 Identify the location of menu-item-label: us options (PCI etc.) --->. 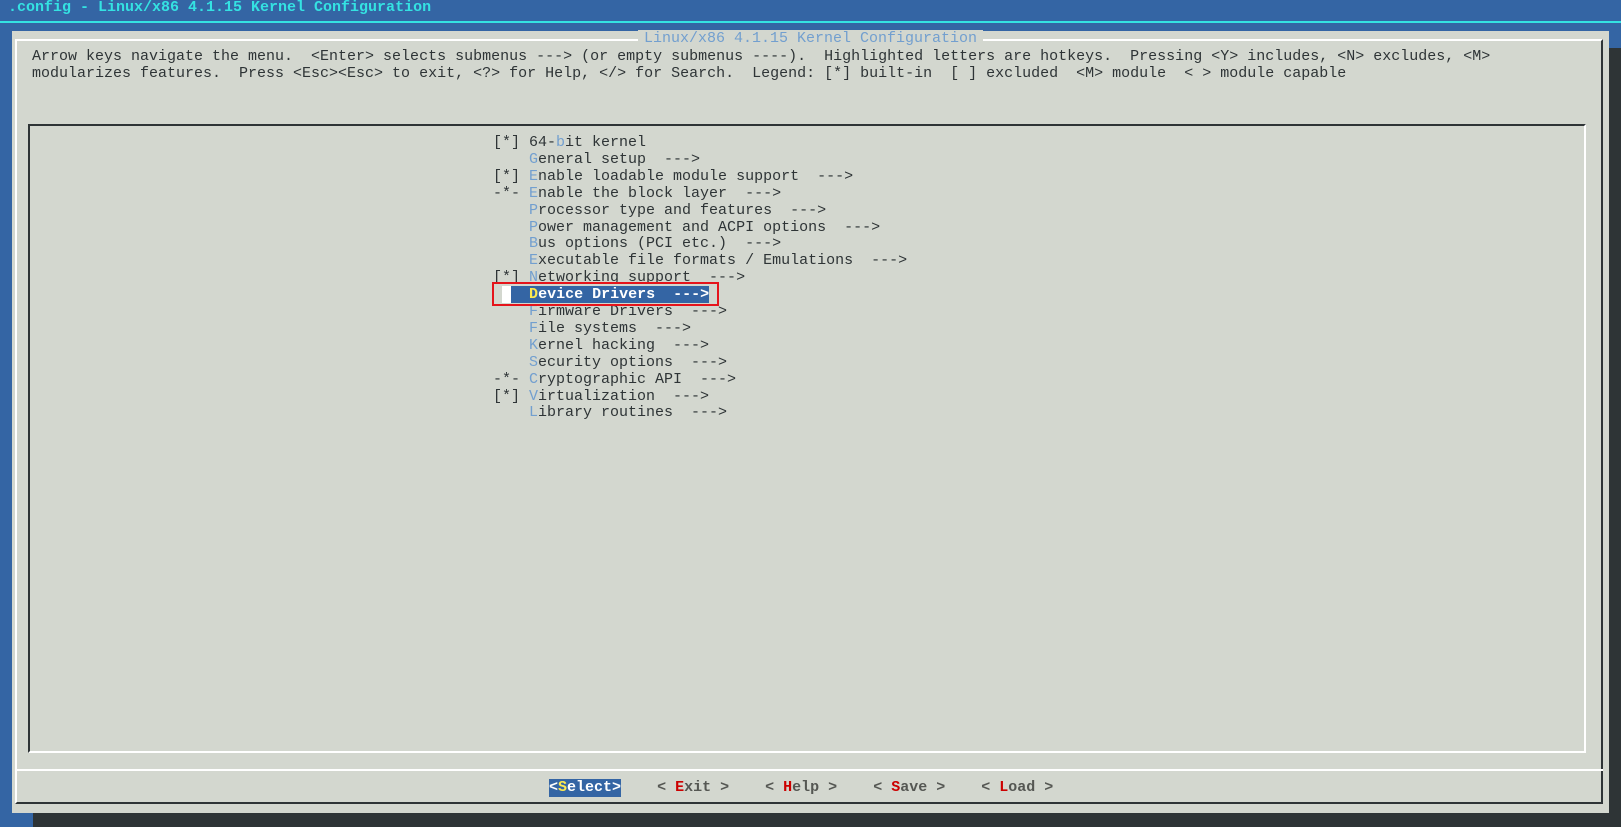
(660, 244).